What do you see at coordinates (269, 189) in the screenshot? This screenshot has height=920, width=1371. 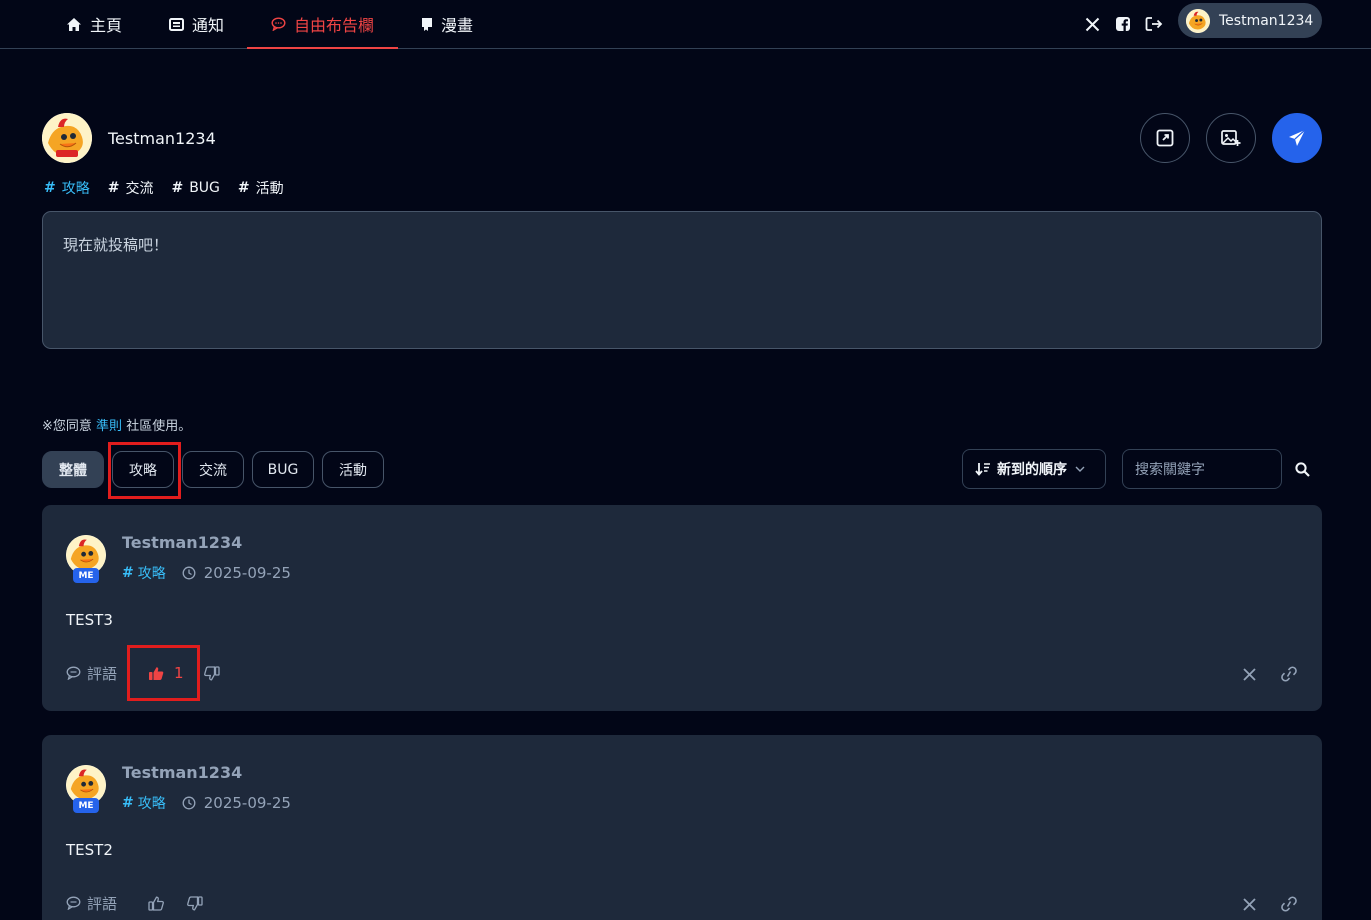 I see `composer-tag-label: 活動` at bounding box center [269, 189].